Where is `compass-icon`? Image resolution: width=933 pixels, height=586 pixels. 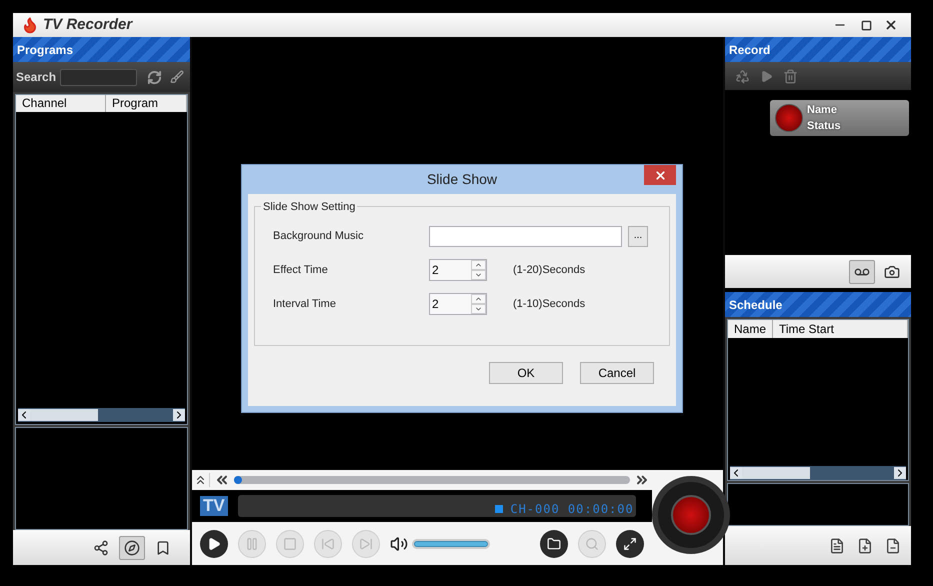
compass-icon is located at coordinates (132, 548).